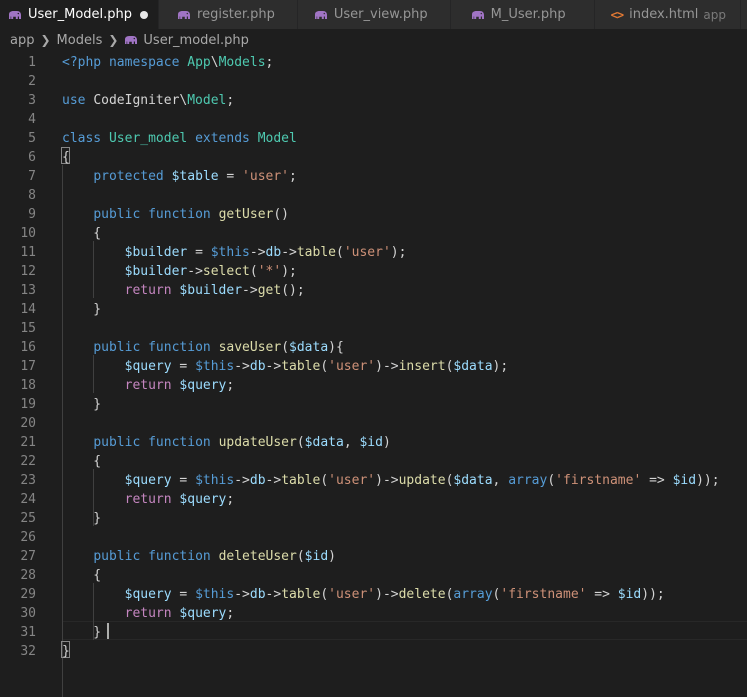  Describe the element at coordinates (32, 214) in the screenshot. I see `line-number: 9` at that location.